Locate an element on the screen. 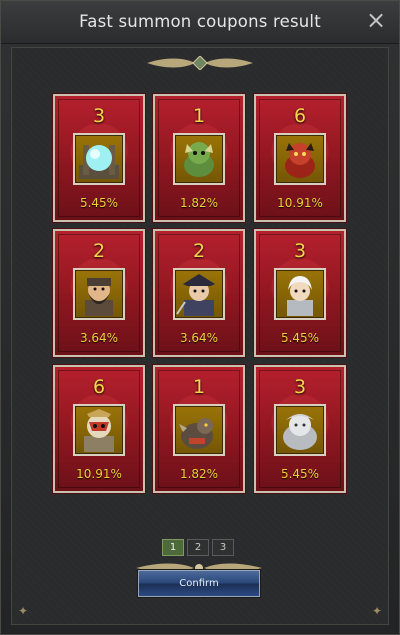 The width and height of the screenshot is (400, 635). armored-beast-icon is located at coordinates (199, 430).